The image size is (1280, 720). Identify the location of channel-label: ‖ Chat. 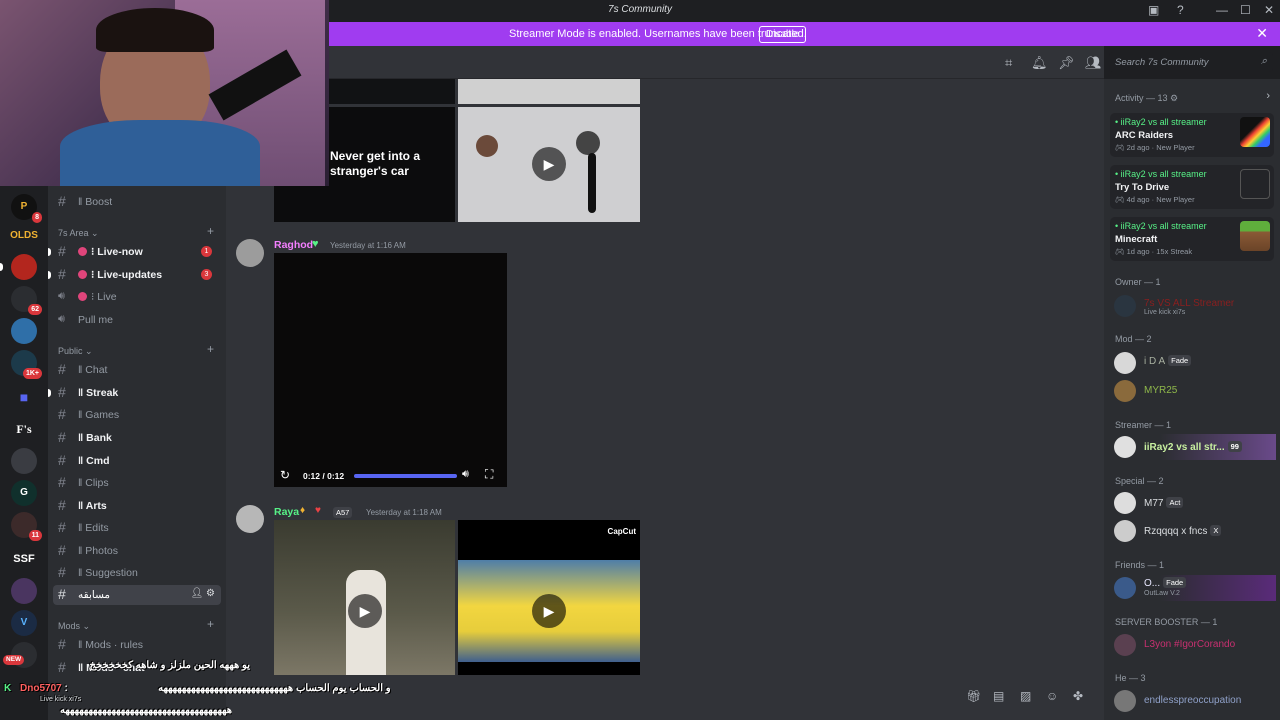
(93, 370).